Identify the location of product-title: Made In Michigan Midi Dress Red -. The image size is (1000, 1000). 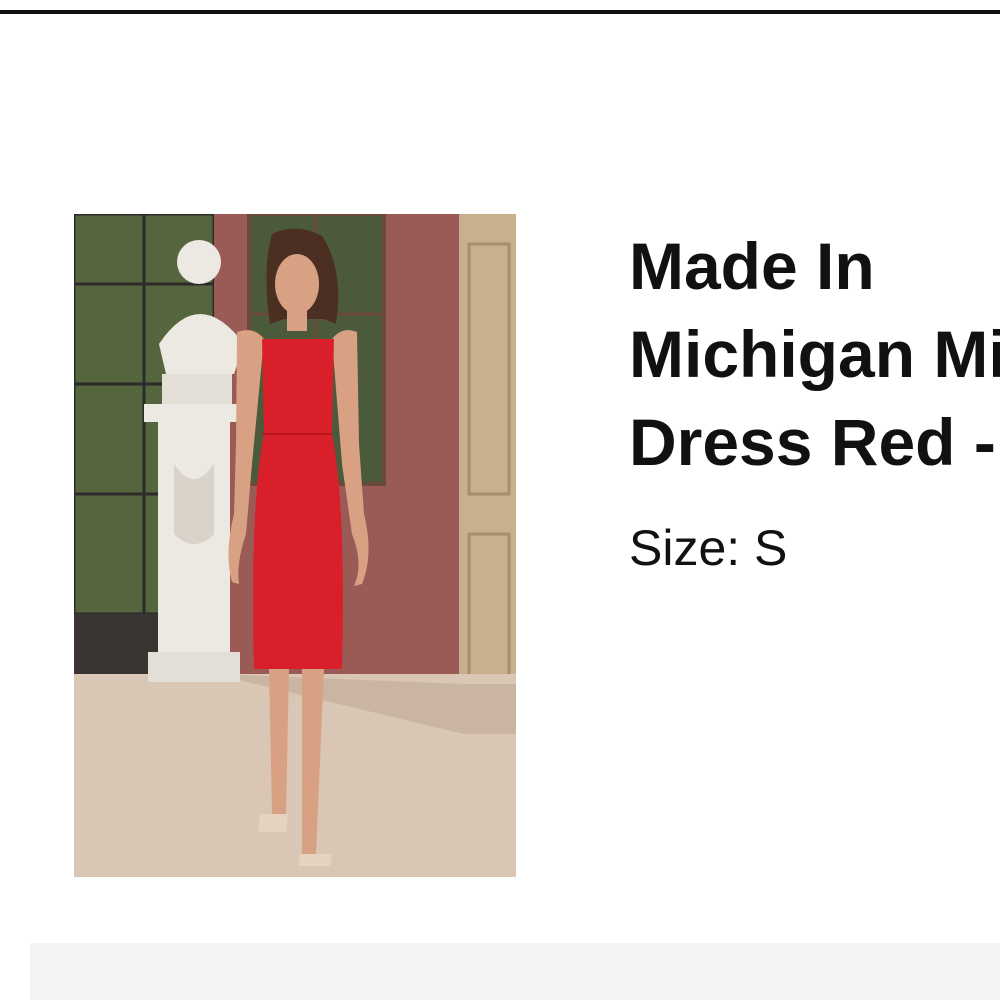
(814, 354).